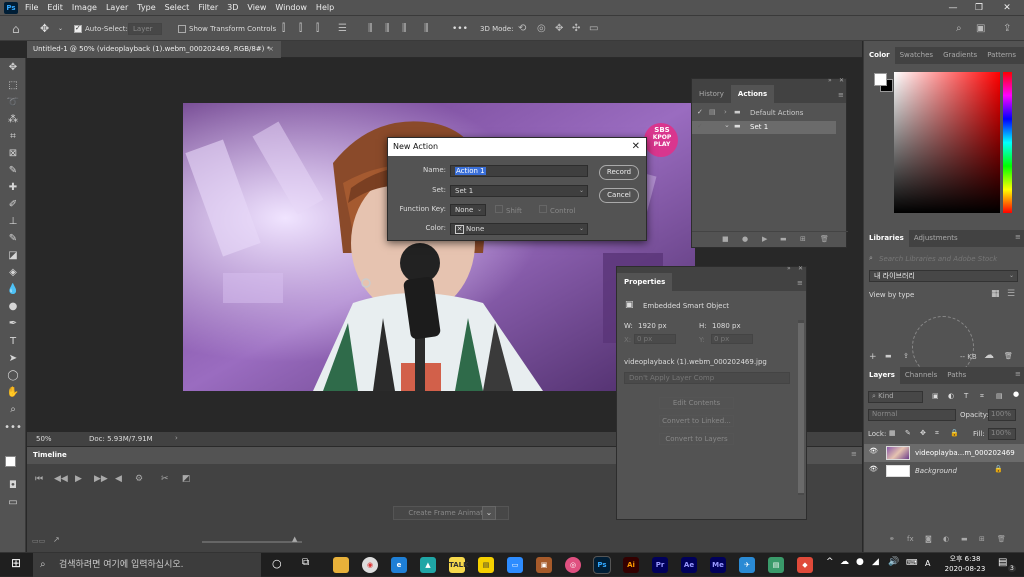 This screenshot has height=577, width=1024. What do you see at coordinates (879, 55) in the screenshot?
I see `tab-color: Color` at bounding box center [879, 55].